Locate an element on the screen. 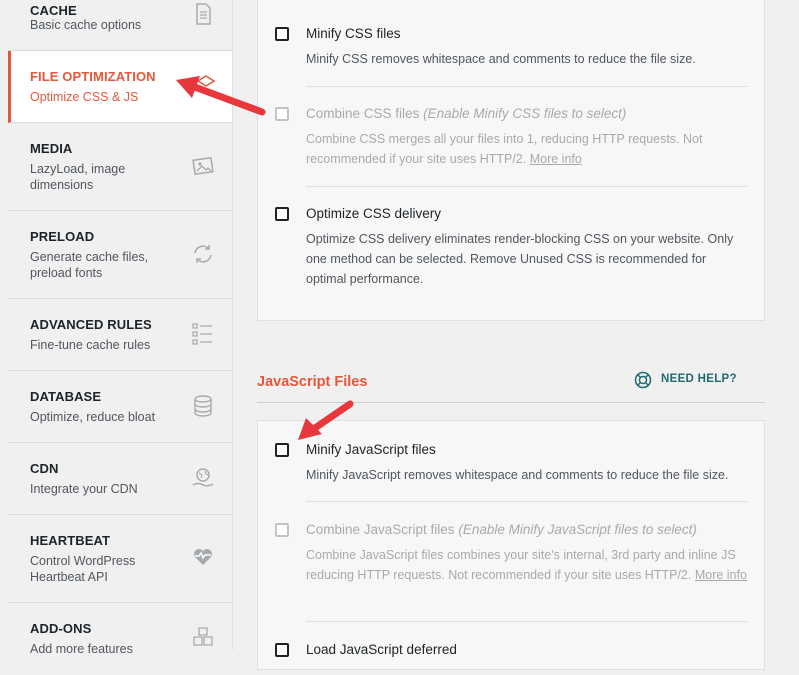 The height and width of the screenshot is (675, 799). sidebar-item-desc: Generate cache files, preload fonts is located at coordinates (89, 265).